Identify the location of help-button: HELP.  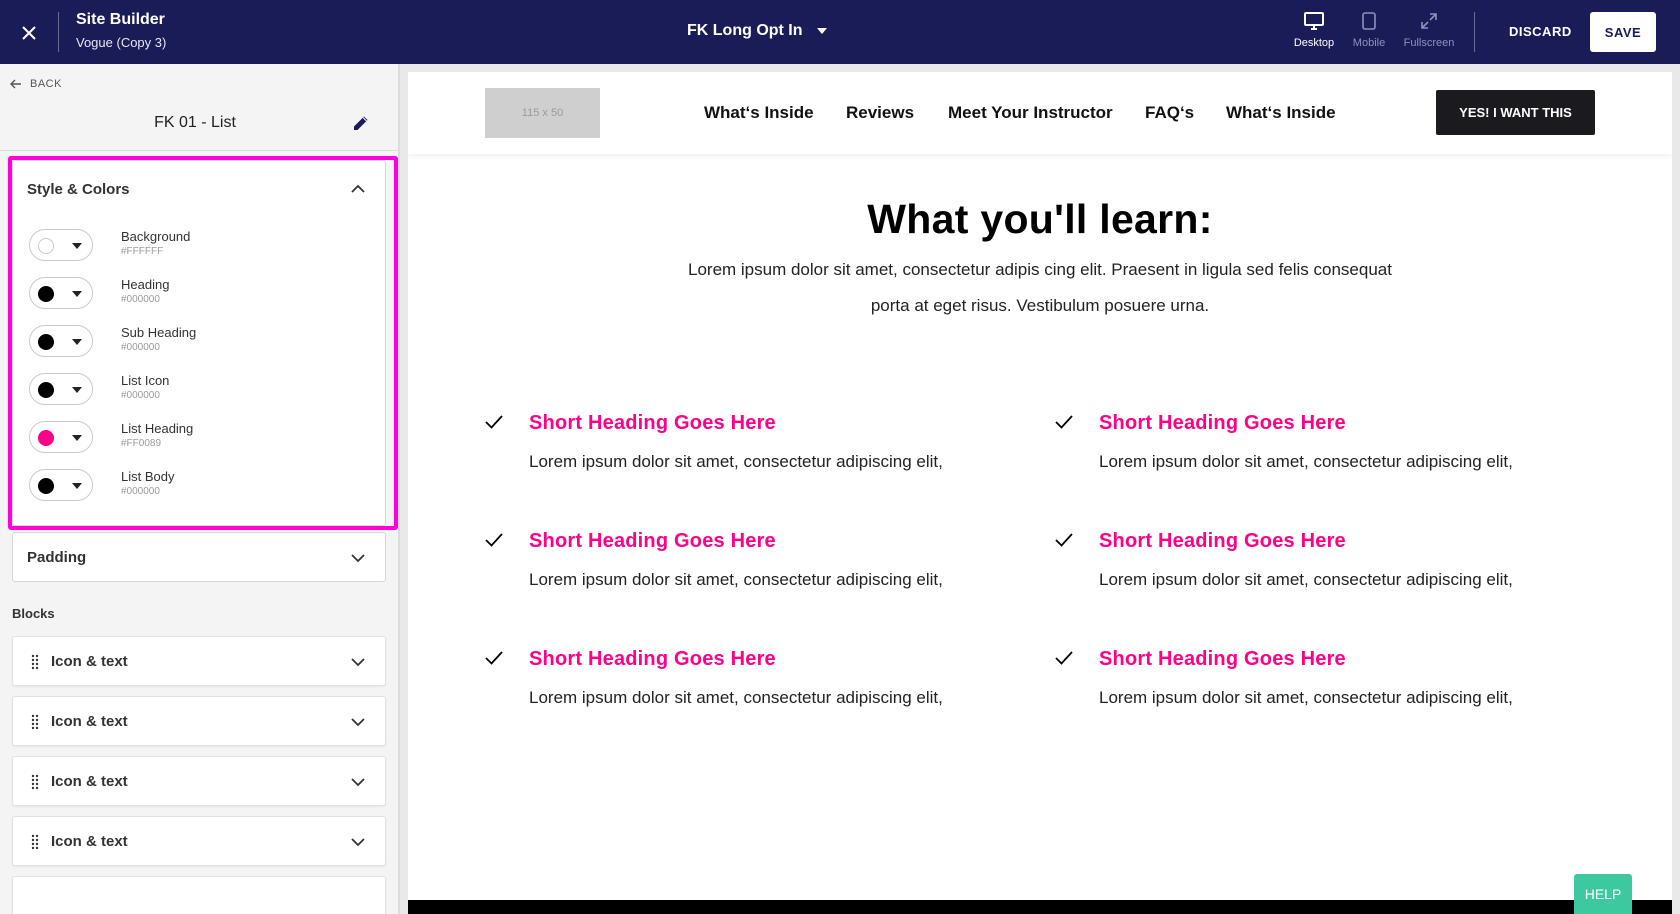
(1603, 894).